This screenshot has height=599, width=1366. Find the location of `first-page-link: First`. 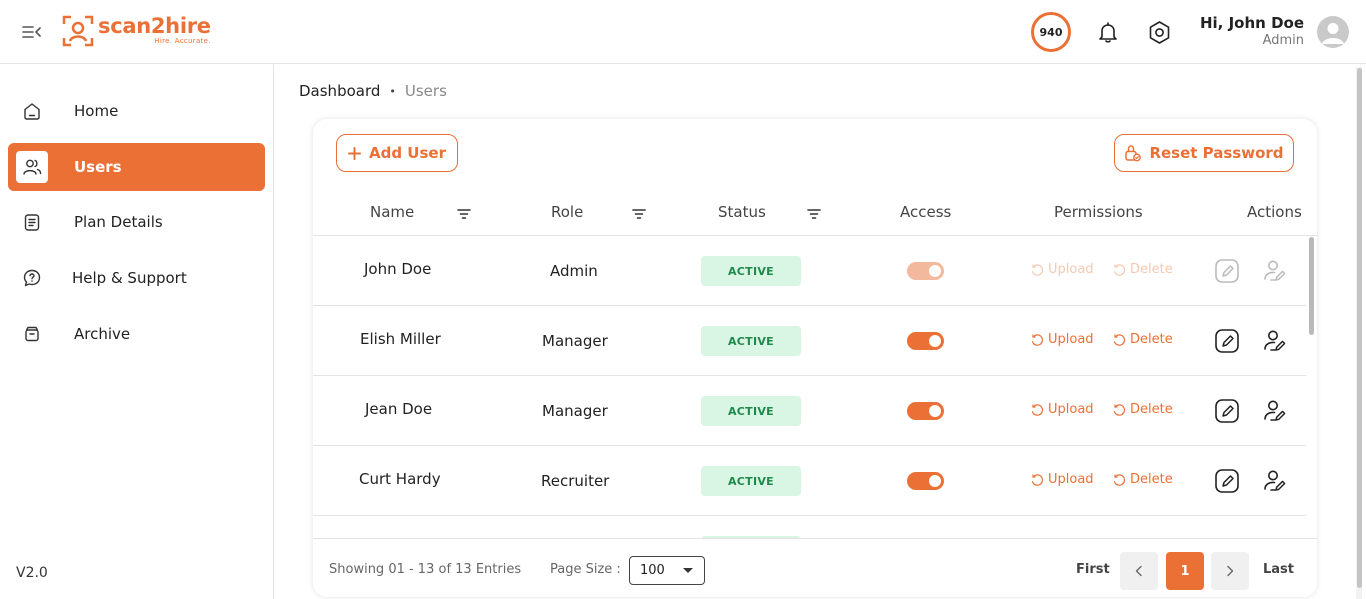

first-page-link: First is located at coordinates (1093, 569).